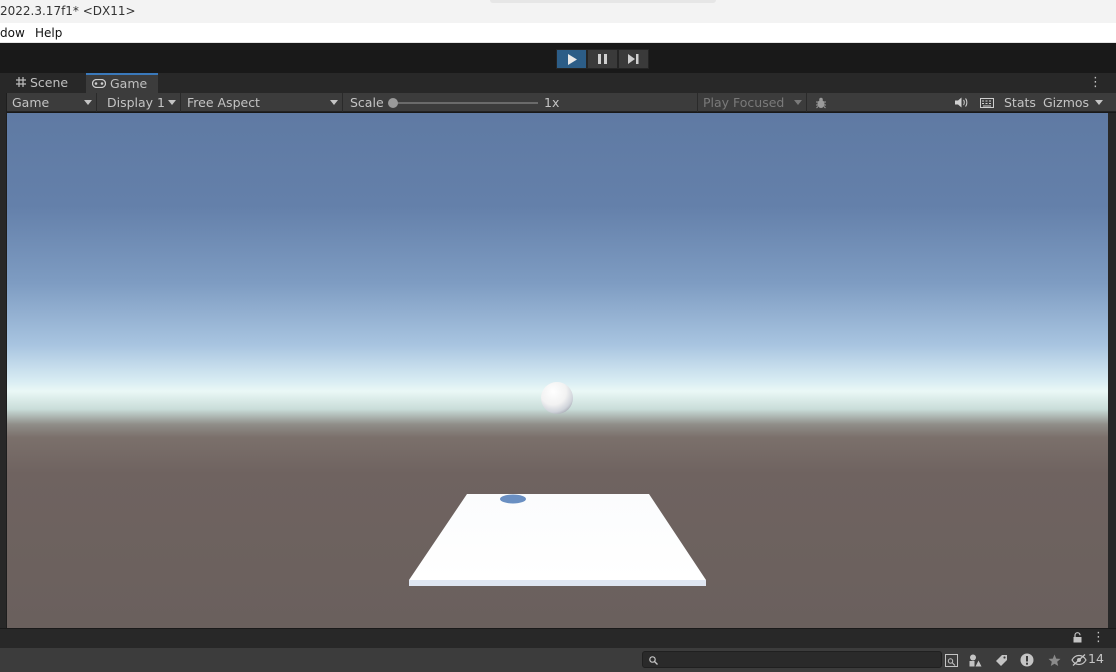 The image size is (1116, 672). What do you see at coordinates (558, 83) in the screenshot?
I see `view-tab-bar: Scene Game ⋮` at bounding box center [558, 83].